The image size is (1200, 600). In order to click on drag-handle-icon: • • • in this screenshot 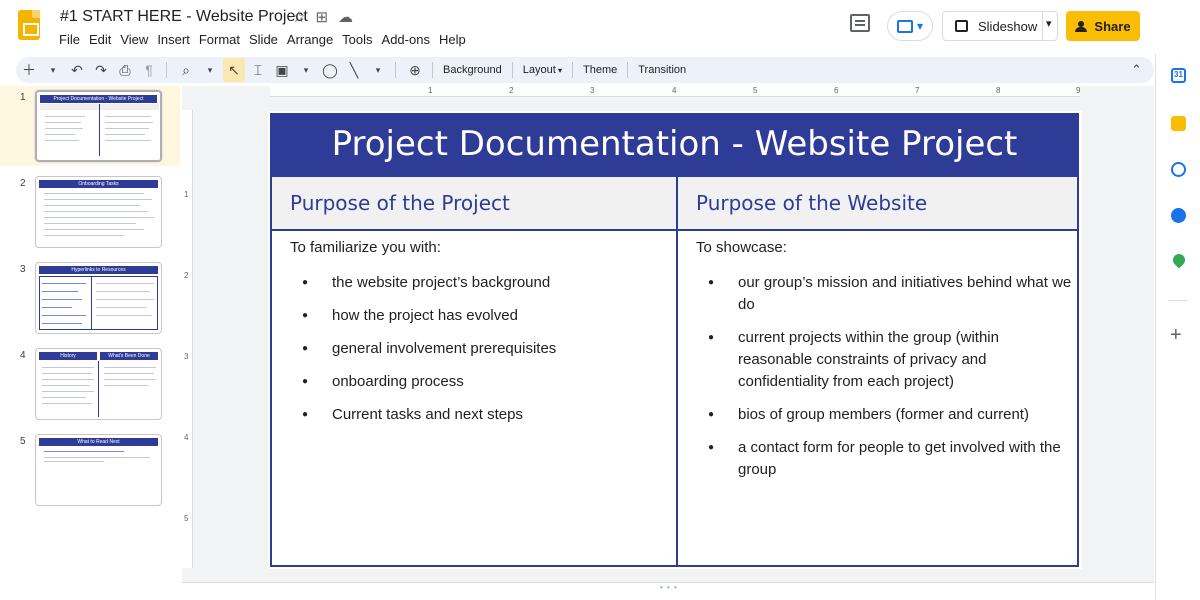, I will do `click(669, 587)`.